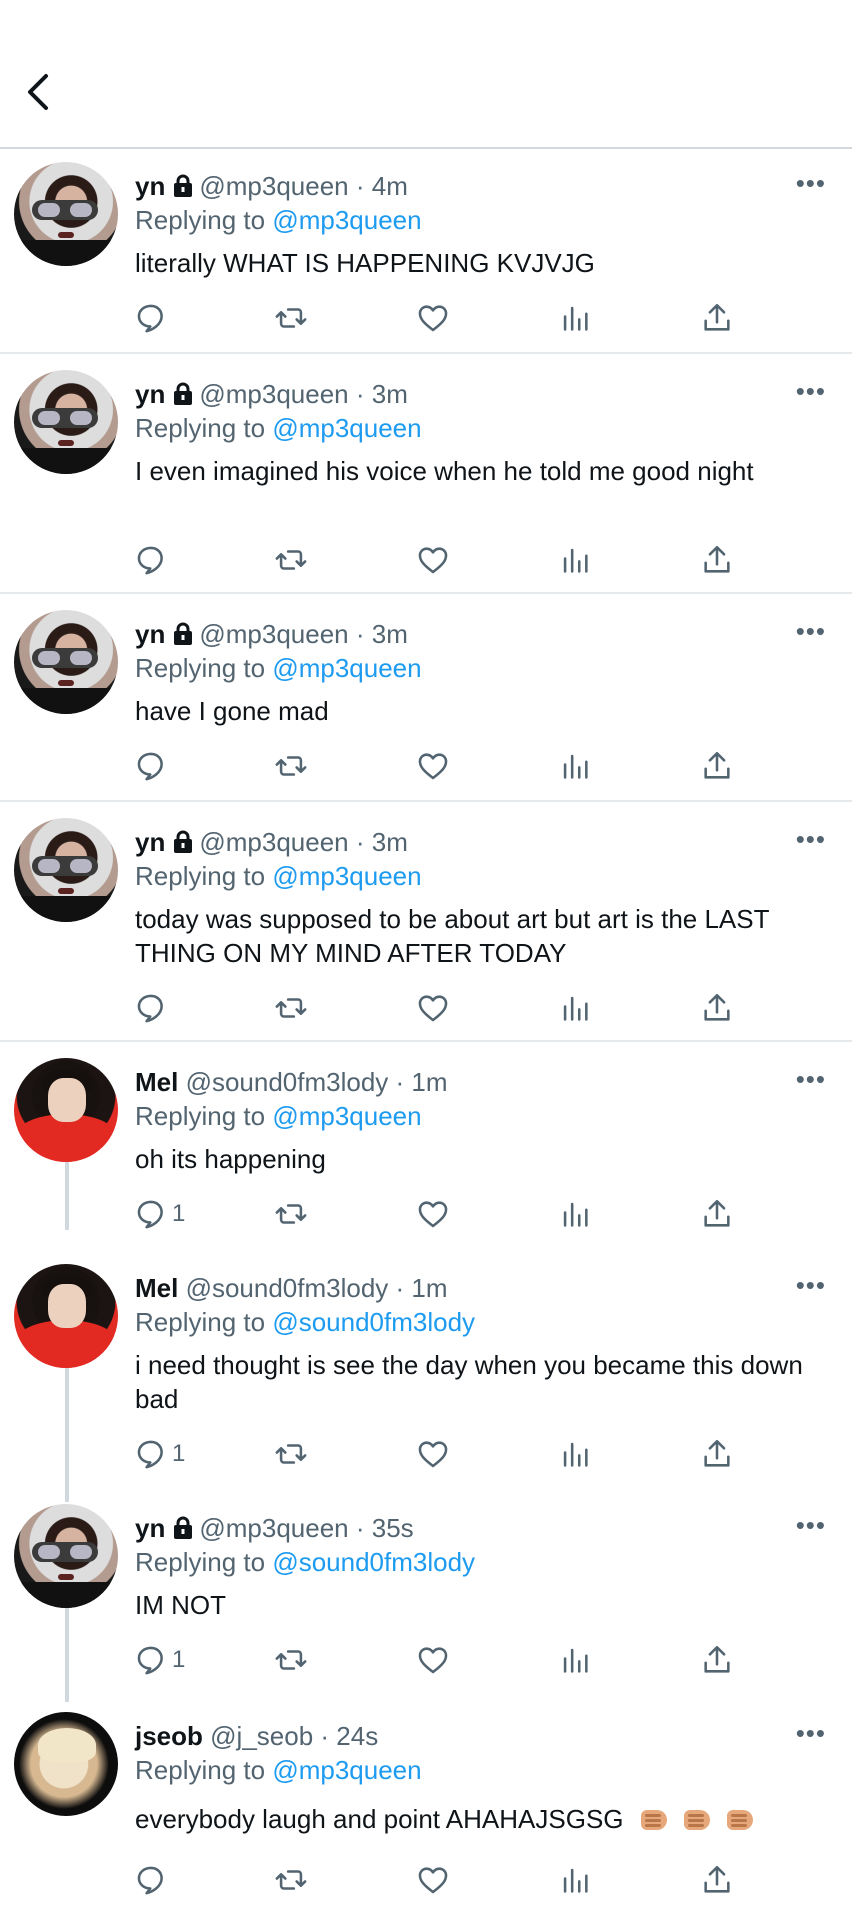 This screenshot has width=852, height=1920. Describe the element at coordinates (40, 92) in the screenshot. I see `back-button` at that location.